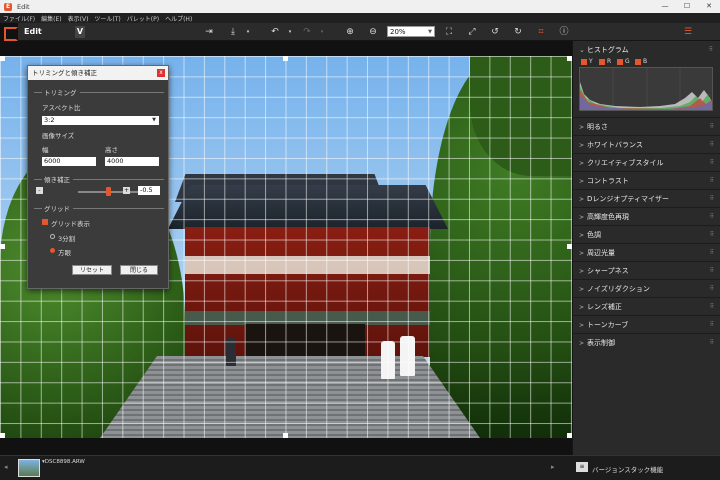 The image size is (720, 480). What do you see at coordinates (108, 191) in the screenshot?
I see `tilt-slider-thumb` at bounding box center [108, 191].